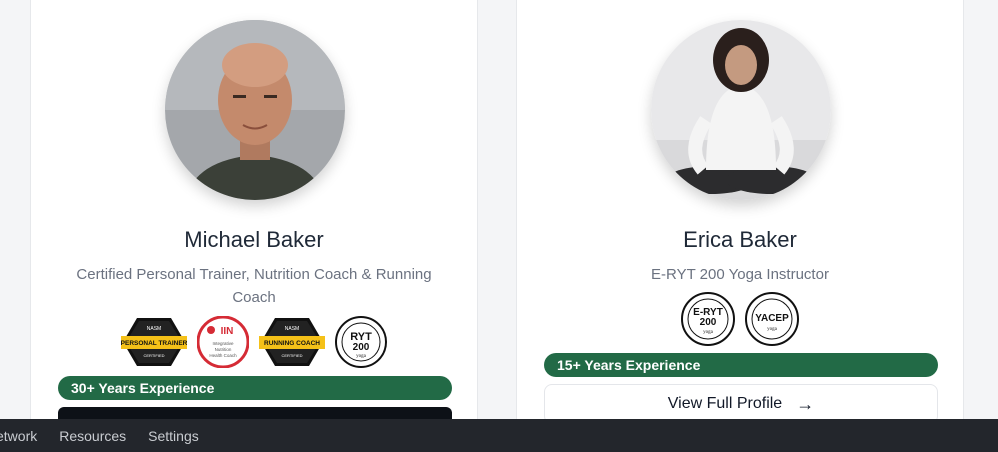 Image resolution: width=998 pixels, height=452 pixels. I want to click on iin-health-coach-badge-icon: IIN Integrative Nutrition Health Coach, so click(223, 342).